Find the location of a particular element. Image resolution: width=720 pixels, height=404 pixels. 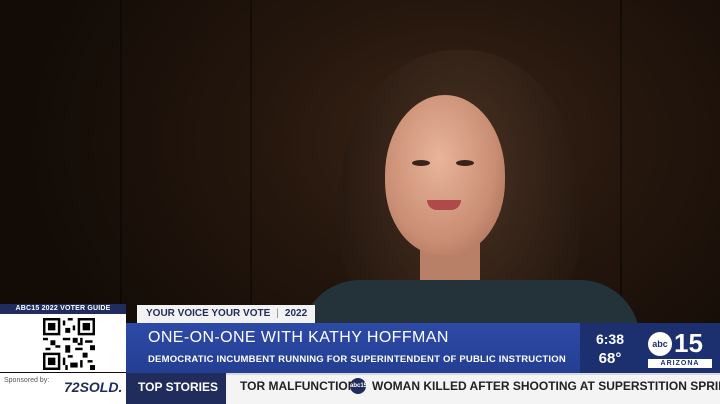

abc15-logo-icon: abc 15 ARIZONA is located at coordinates (680, 348).